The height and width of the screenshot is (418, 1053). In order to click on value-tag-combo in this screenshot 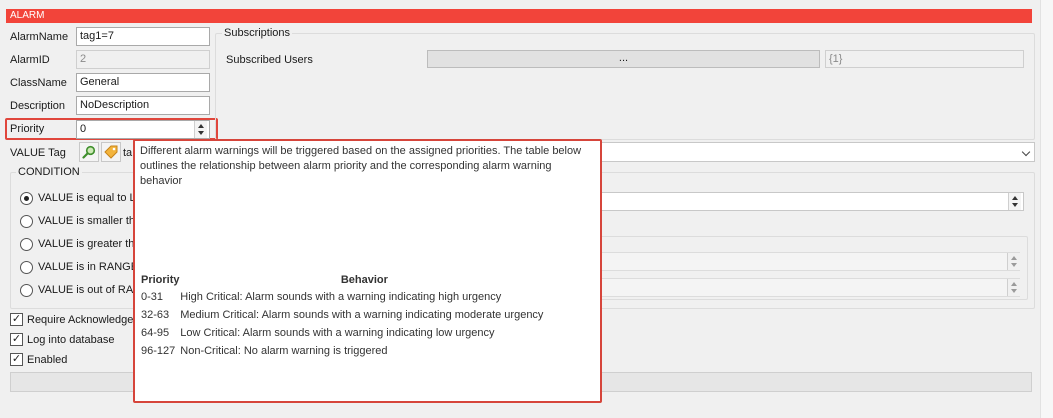, I will do `click(817, 152)`.